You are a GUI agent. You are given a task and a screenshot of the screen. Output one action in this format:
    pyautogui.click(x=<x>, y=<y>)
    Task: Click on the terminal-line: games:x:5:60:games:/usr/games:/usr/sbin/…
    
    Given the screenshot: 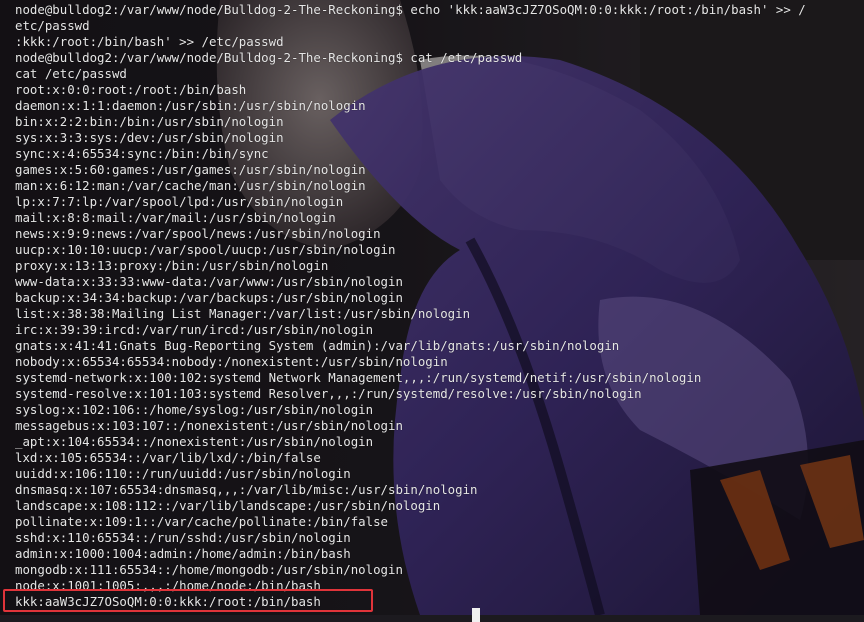 What is the action you would take?
    pyautogui.click(x=190, y=169)
    